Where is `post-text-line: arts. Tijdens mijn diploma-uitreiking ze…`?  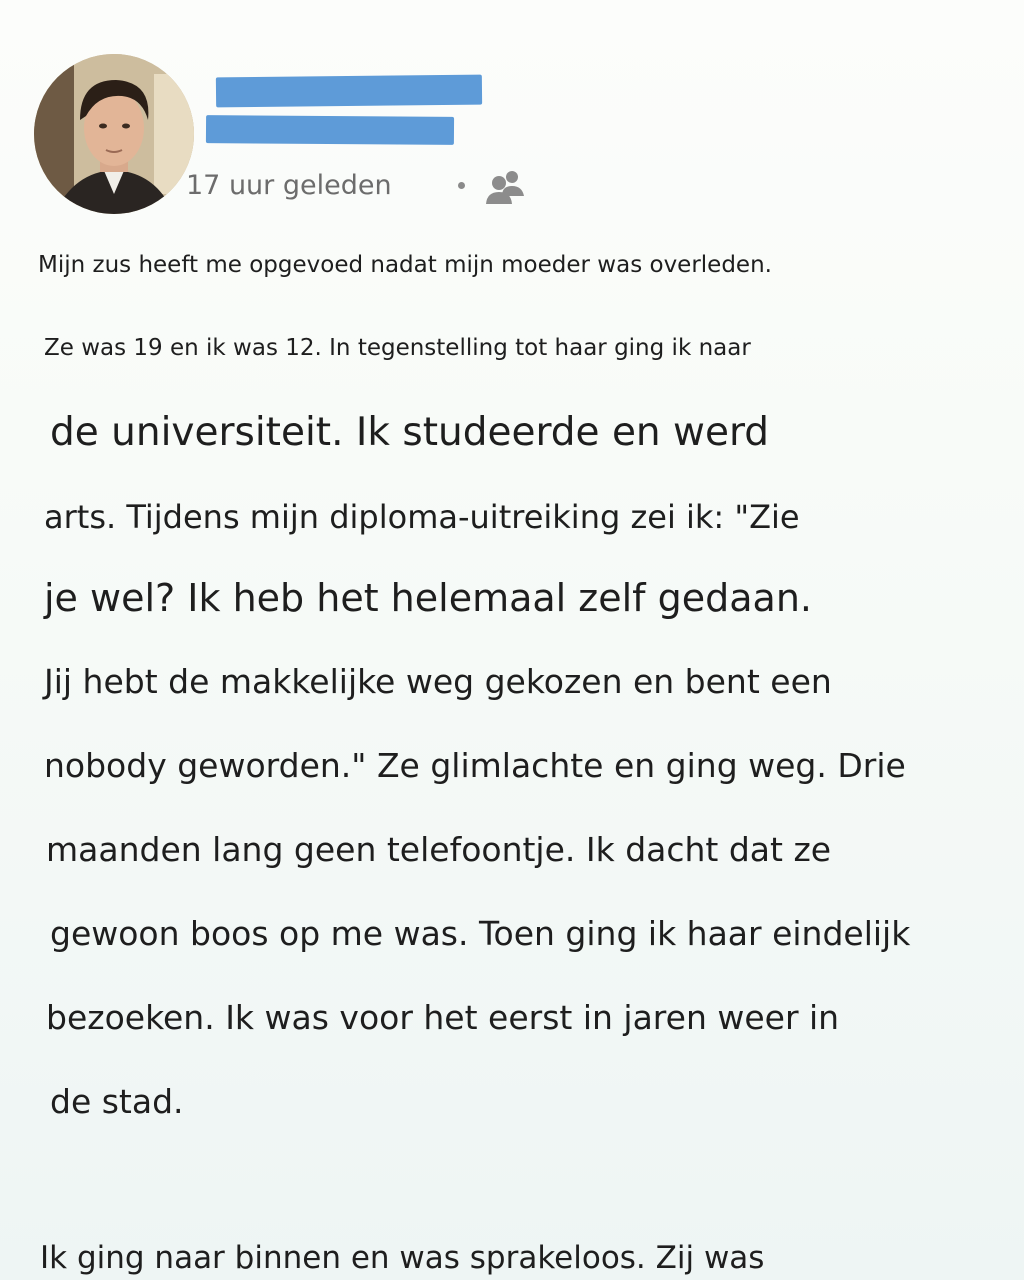 post-text-line: arts. Tijdens mijn diploma-uitreiking ze… is located at coordinates (422, 517).